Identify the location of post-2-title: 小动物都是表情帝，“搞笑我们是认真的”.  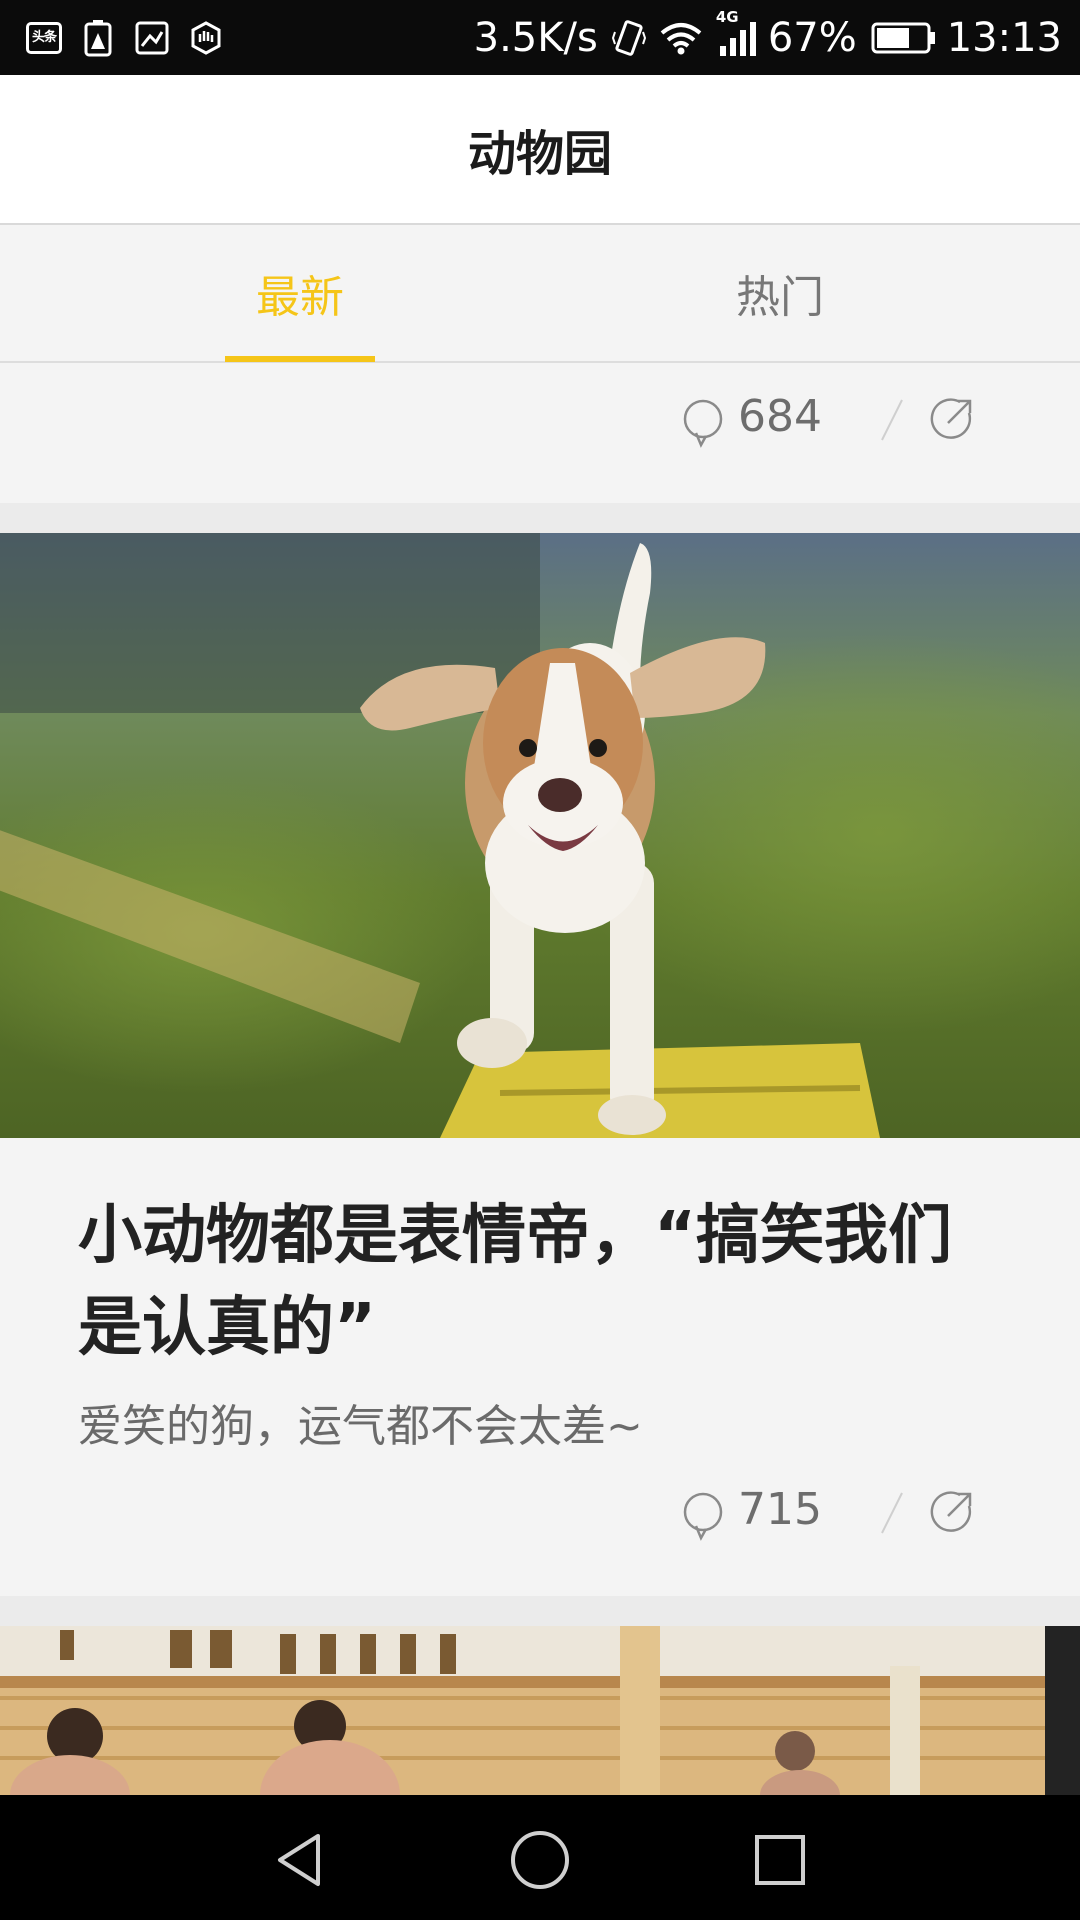
(540, 1282).